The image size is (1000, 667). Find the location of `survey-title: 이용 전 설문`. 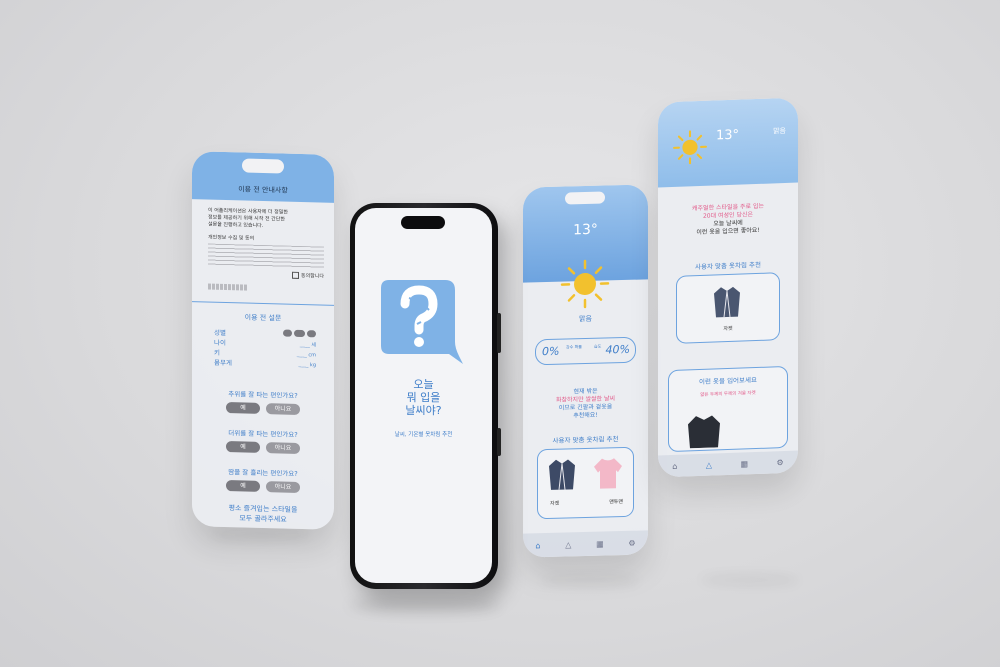

survey-title: 이용 전 설문 is located at coordinates (263, 318).